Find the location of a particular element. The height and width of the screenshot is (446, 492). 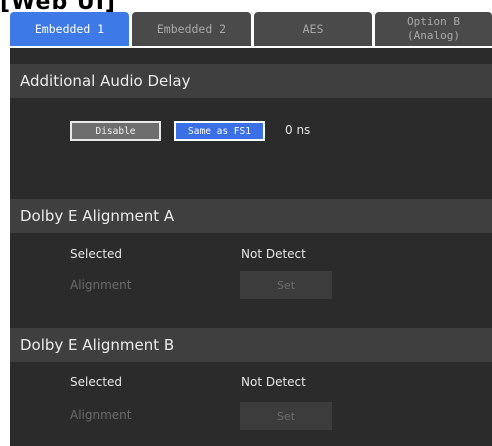

tab-label: Embedded 2 is located at coordinates (191, 29).